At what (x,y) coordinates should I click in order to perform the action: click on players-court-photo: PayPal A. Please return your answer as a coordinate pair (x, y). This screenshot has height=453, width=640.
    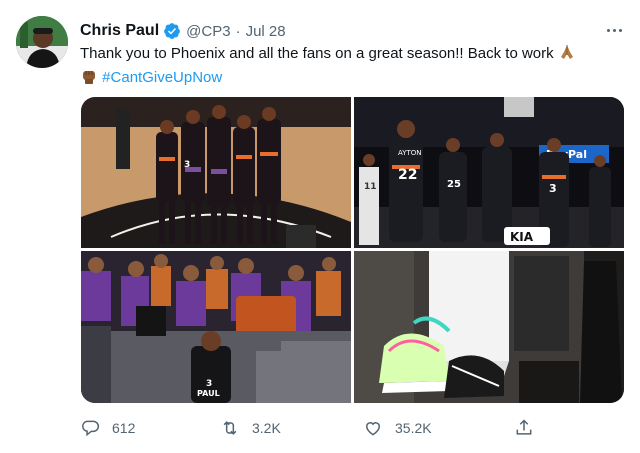
    Looking at the image, I should click on (489, 172).